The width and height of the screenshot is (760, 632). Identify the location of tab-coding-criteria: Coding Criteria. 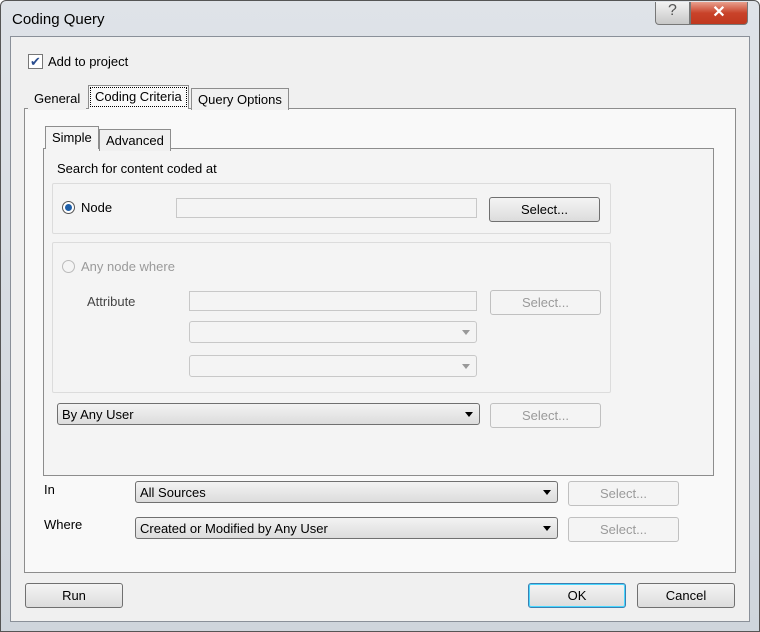
(138, 97).